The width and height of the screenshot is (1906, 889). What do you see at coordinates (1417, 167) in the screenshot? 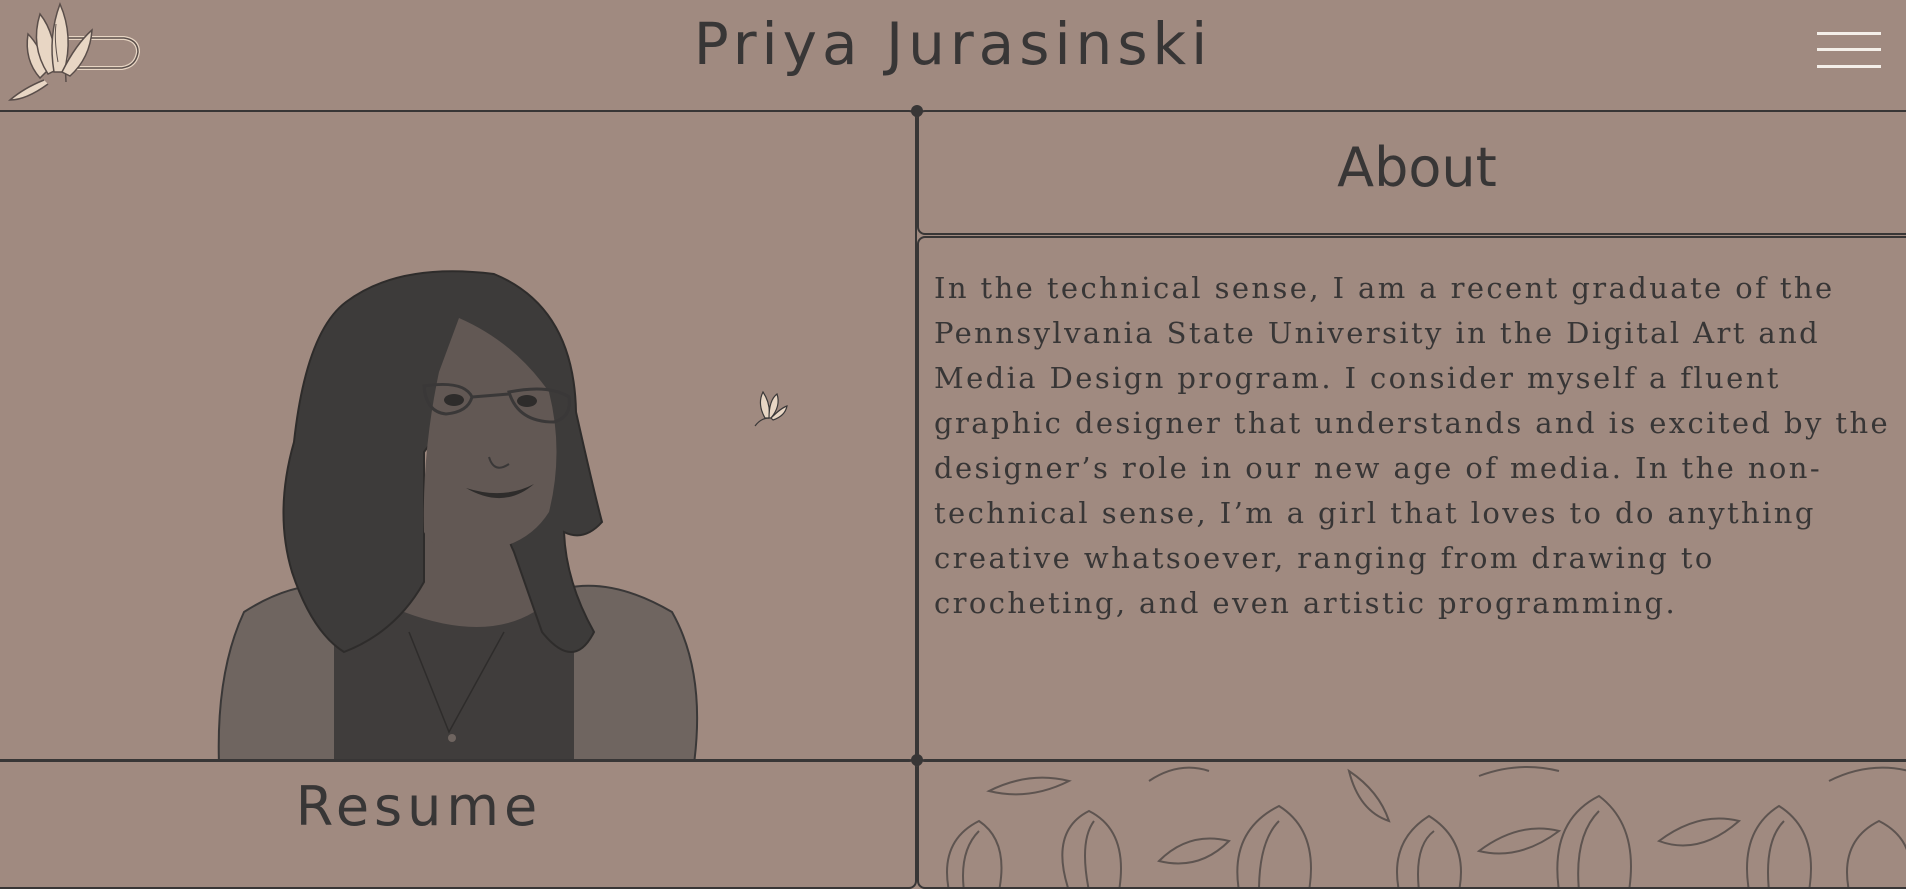
I see `about-heading: About` at bounding box center [1417, 167].